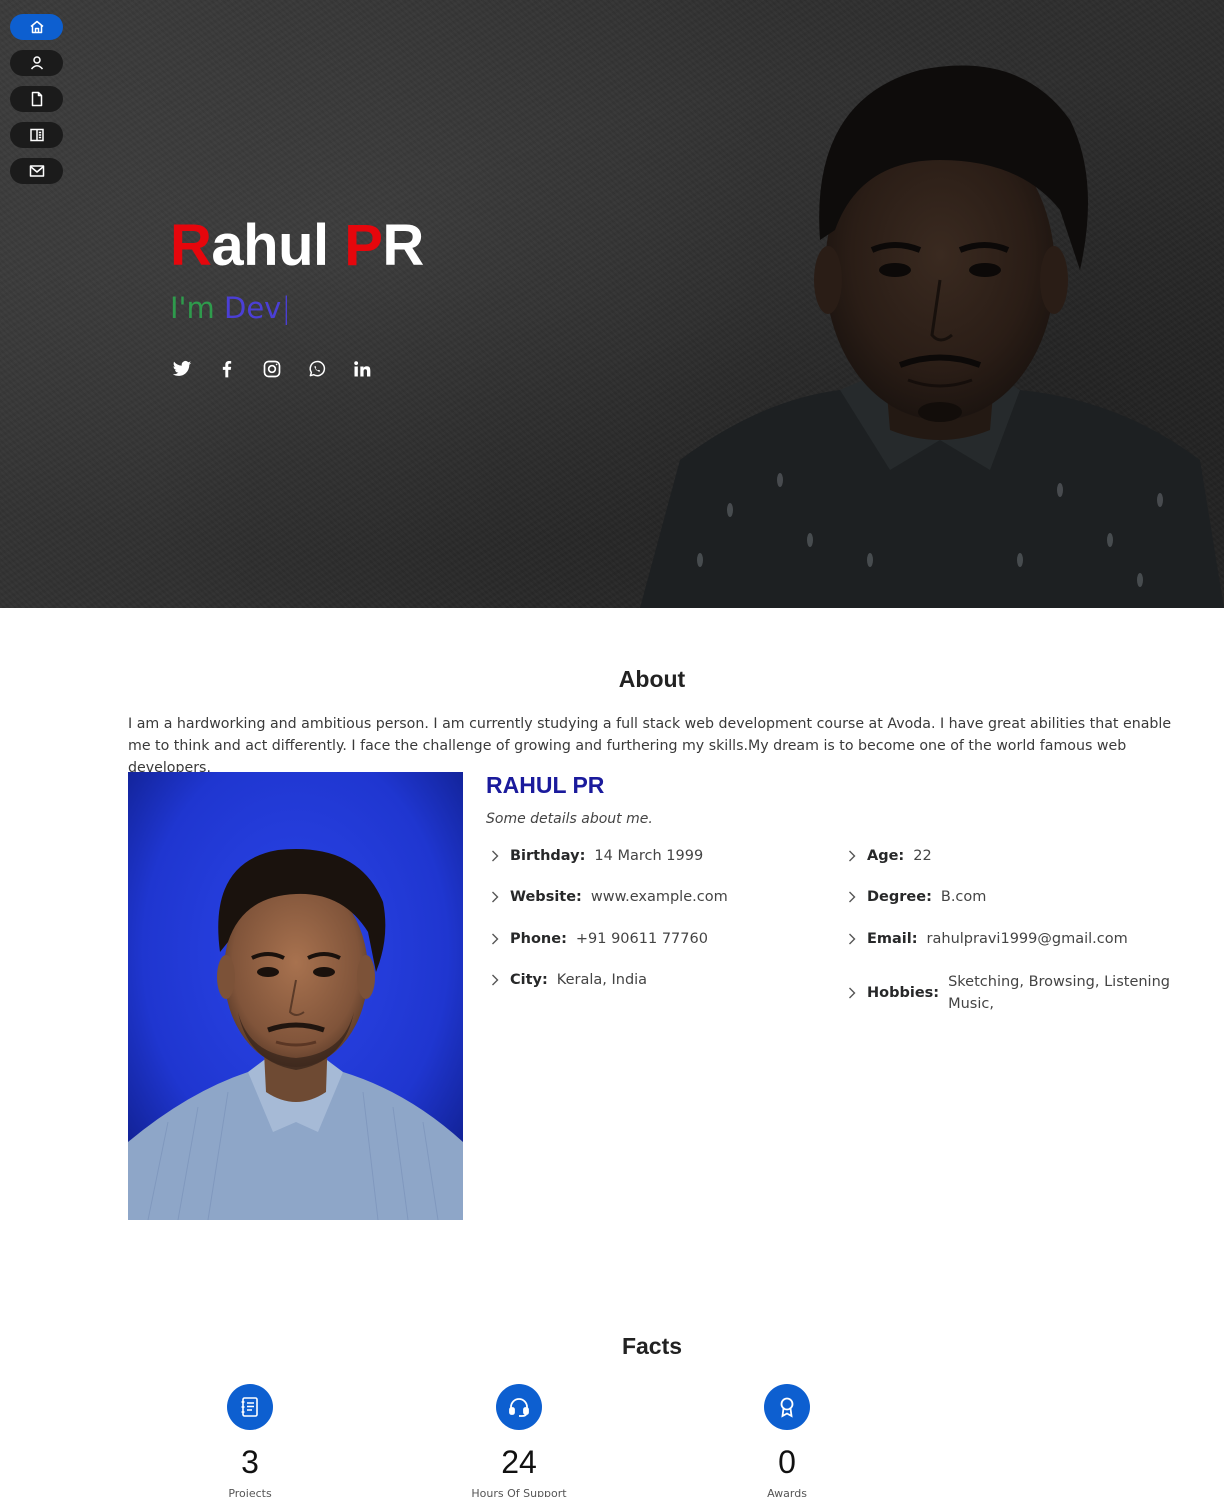  What do you see at coordinates (787, 1492) in the screenshot?
I see `fact-label: Awards` at bounding box center [787, 1492].